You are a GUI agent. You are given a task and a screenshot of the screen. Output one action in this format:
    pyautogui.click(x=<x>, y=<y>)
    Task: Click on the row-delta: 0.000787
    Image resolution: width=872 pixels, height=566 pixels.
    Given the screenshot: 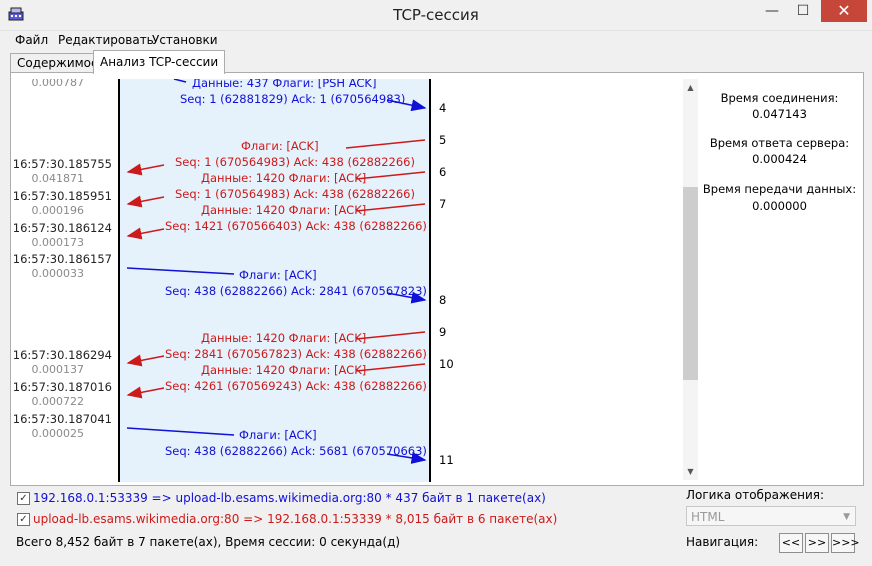 What is the action you would take?
    pyautogui.click(x=58, y=84)
    